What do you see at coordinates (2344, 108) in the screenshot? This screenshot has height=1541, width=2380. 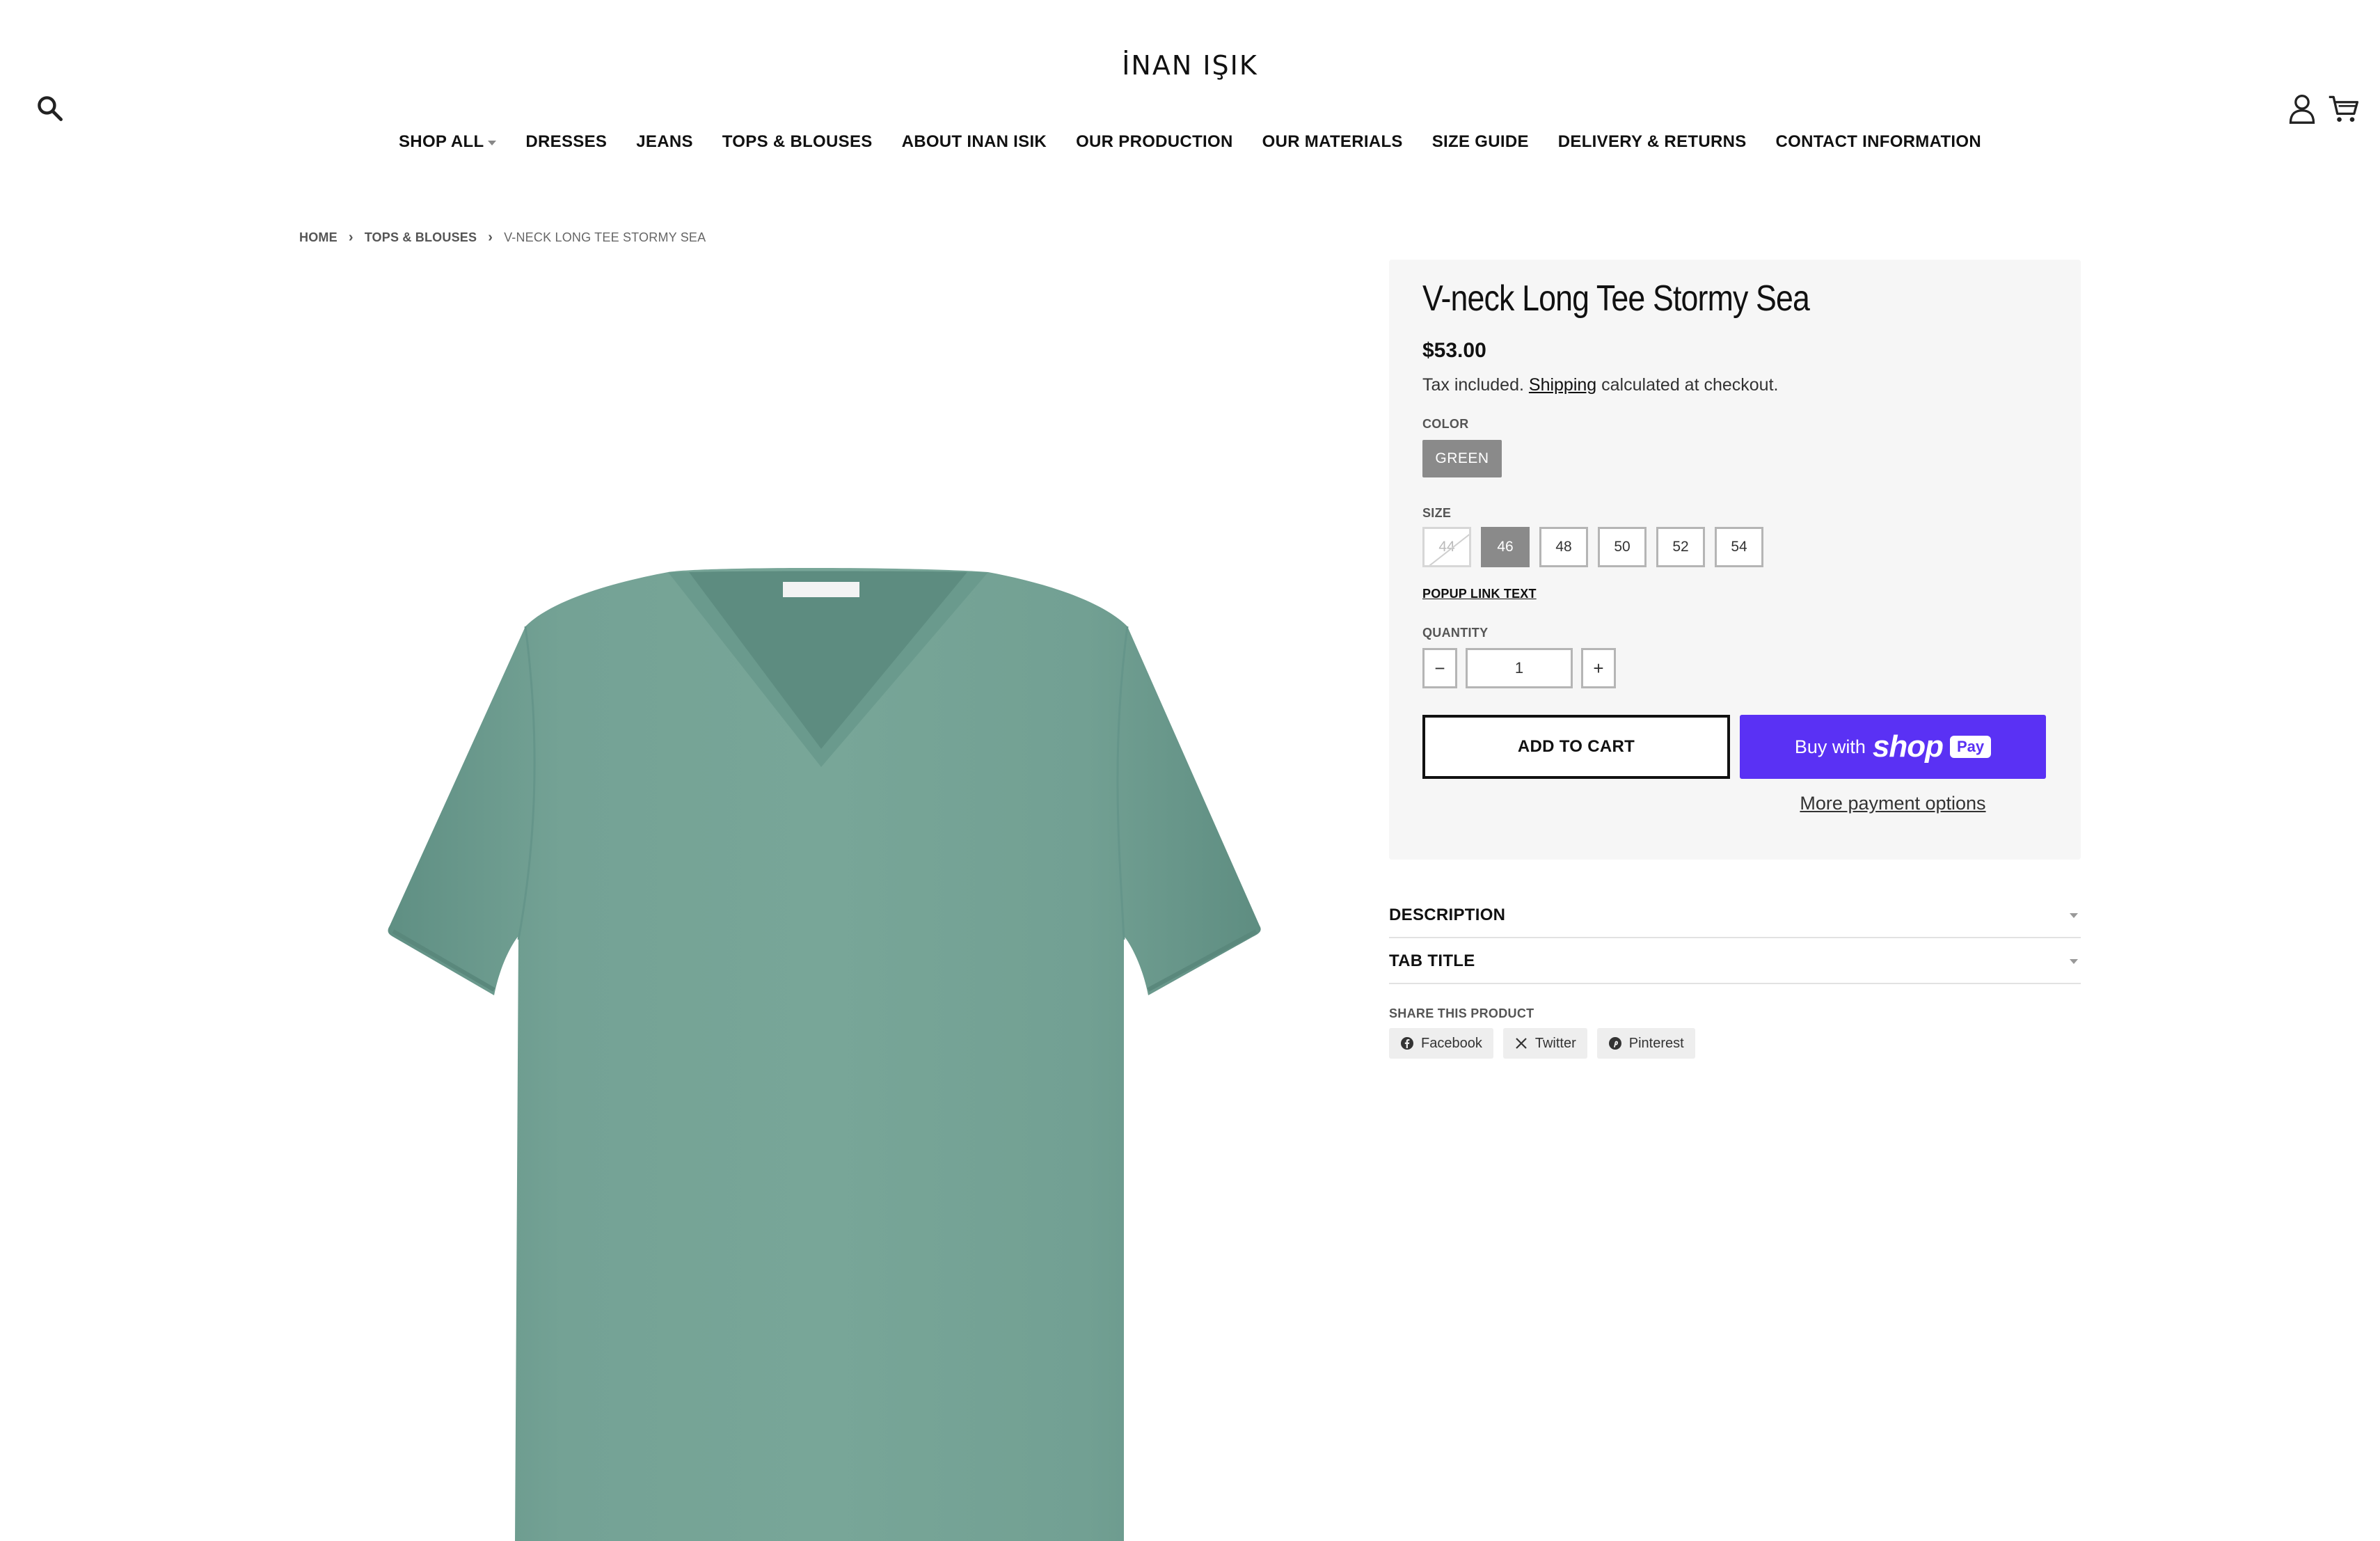 I see `cart-icon` at bounding box center [2344, 108].